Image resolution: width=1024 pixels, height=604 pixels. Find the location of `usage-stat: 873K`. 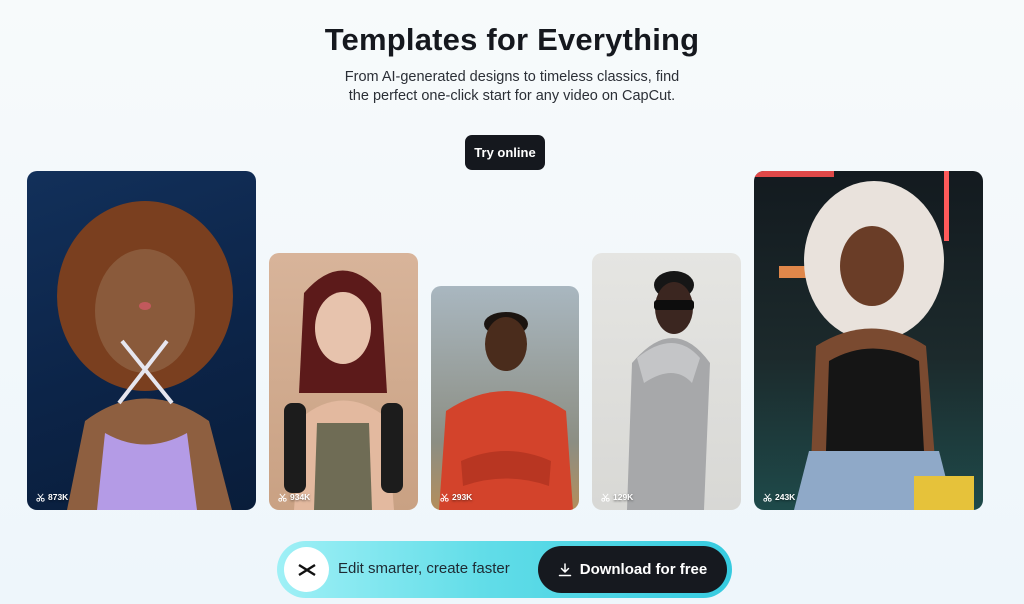

usage-stat: 873K is located at coordinates (52, 497).